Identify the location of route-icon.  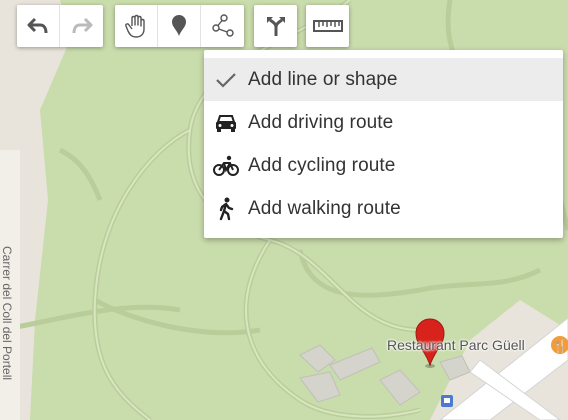
(275, 26).